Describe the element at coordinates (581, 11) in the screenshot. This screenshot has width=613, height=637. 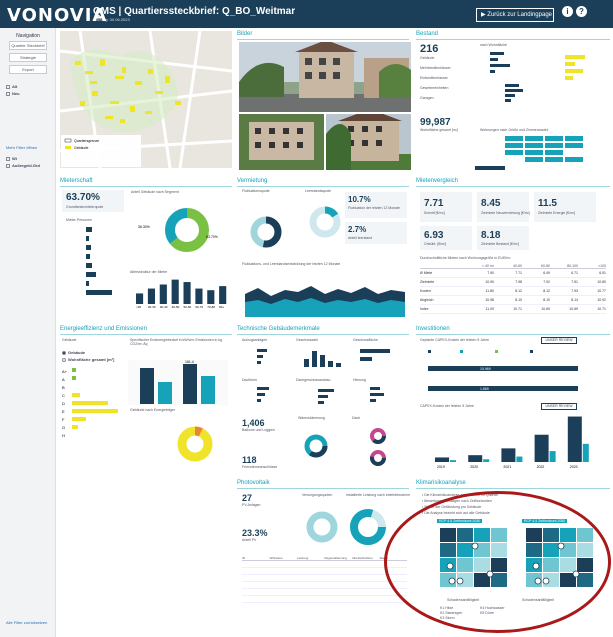
I see `help-icon: ?` at that location.